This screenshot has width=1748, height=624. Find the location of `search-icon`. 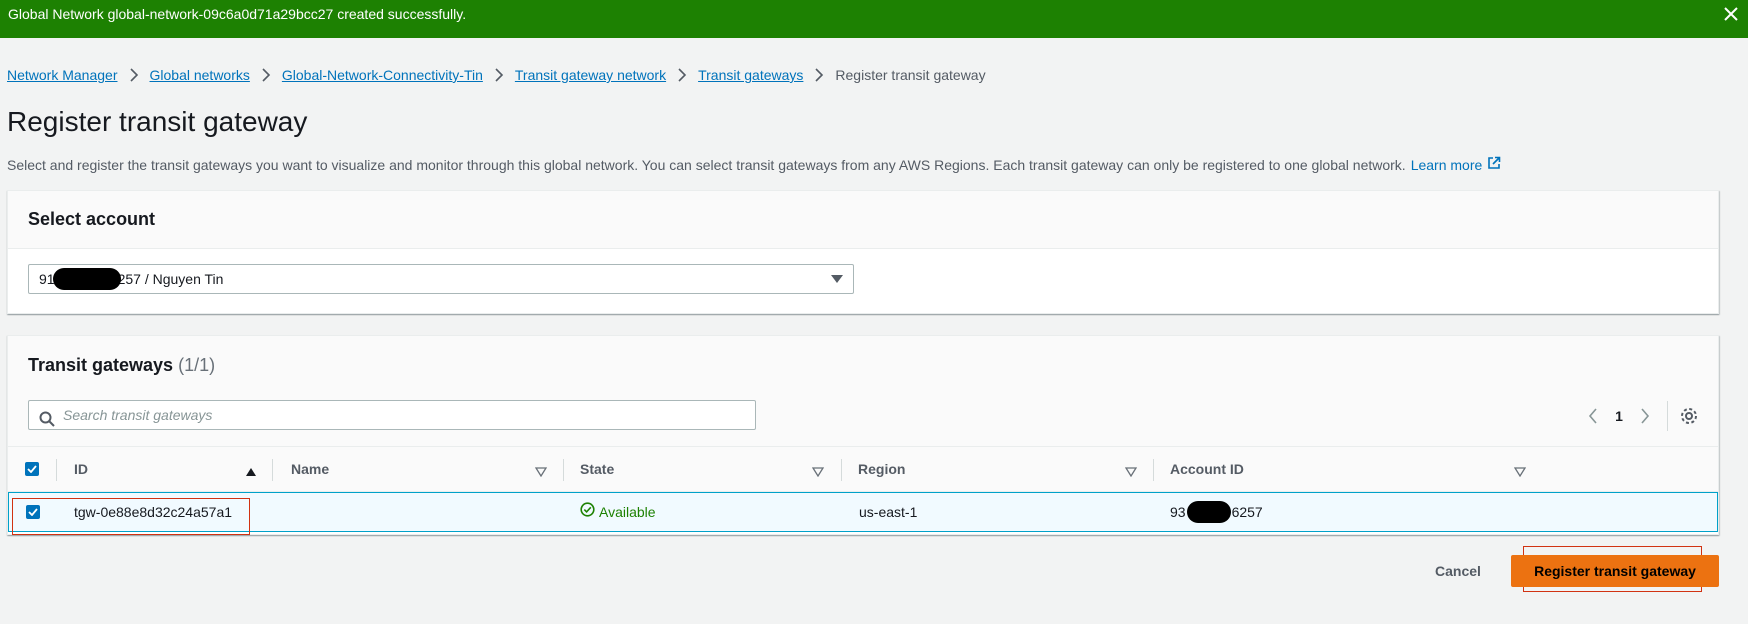

search-icon is located at coordinates (47, 422).